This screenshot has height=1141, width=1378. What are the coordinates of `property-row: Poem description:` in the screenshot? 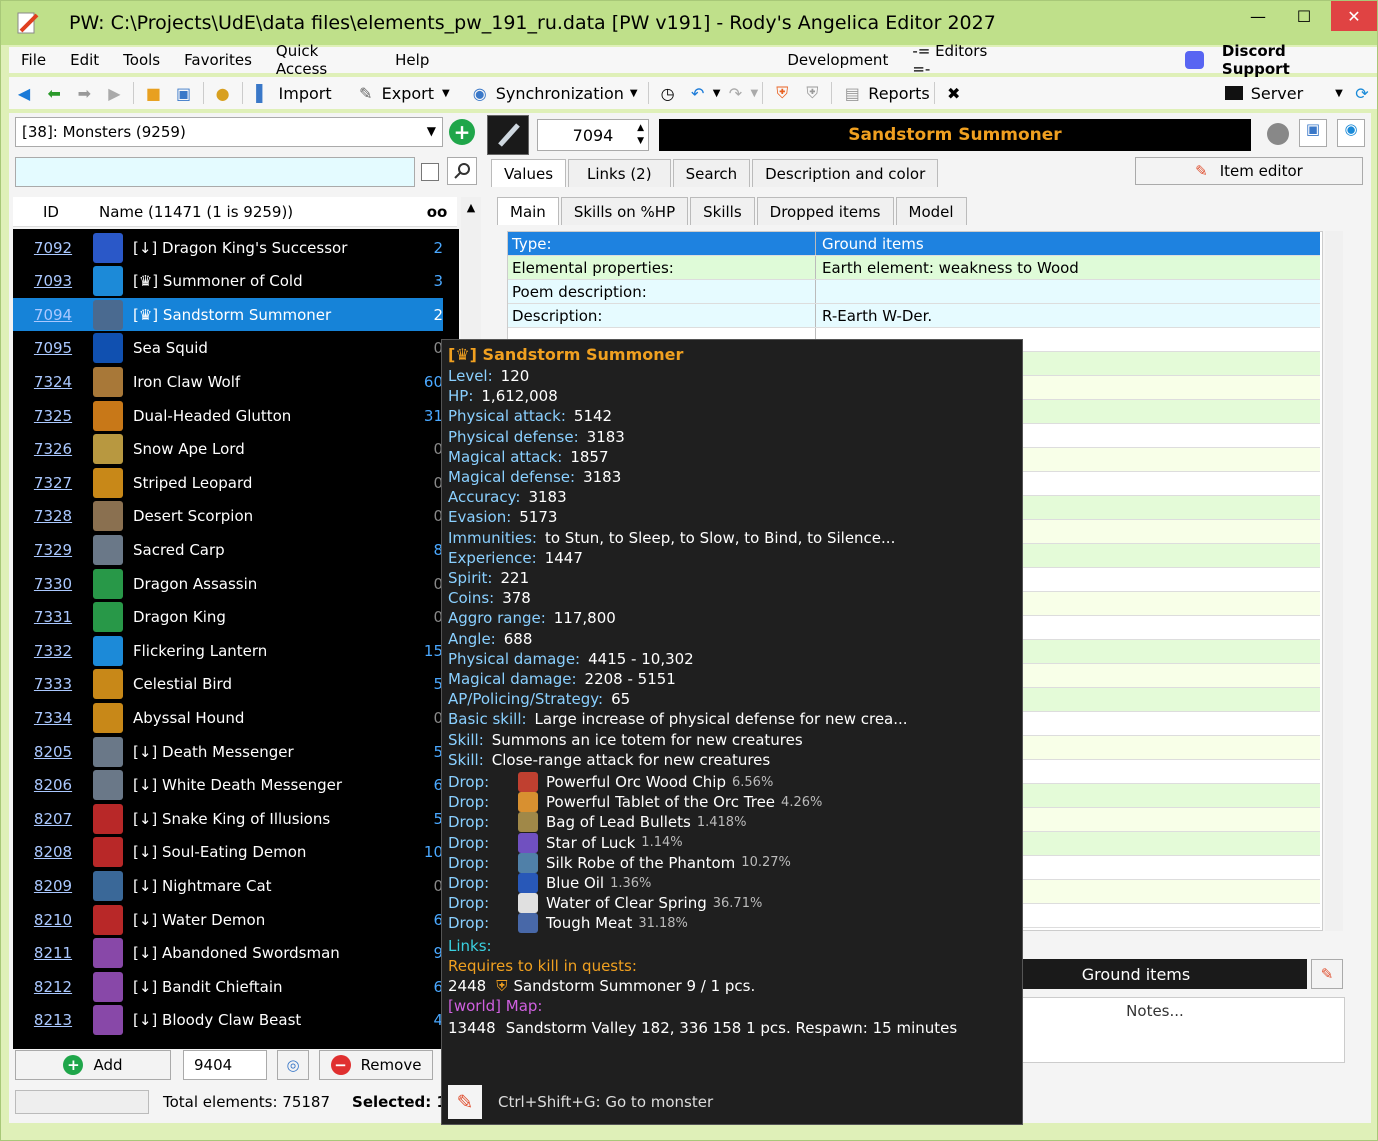 It's located at (914, 292).